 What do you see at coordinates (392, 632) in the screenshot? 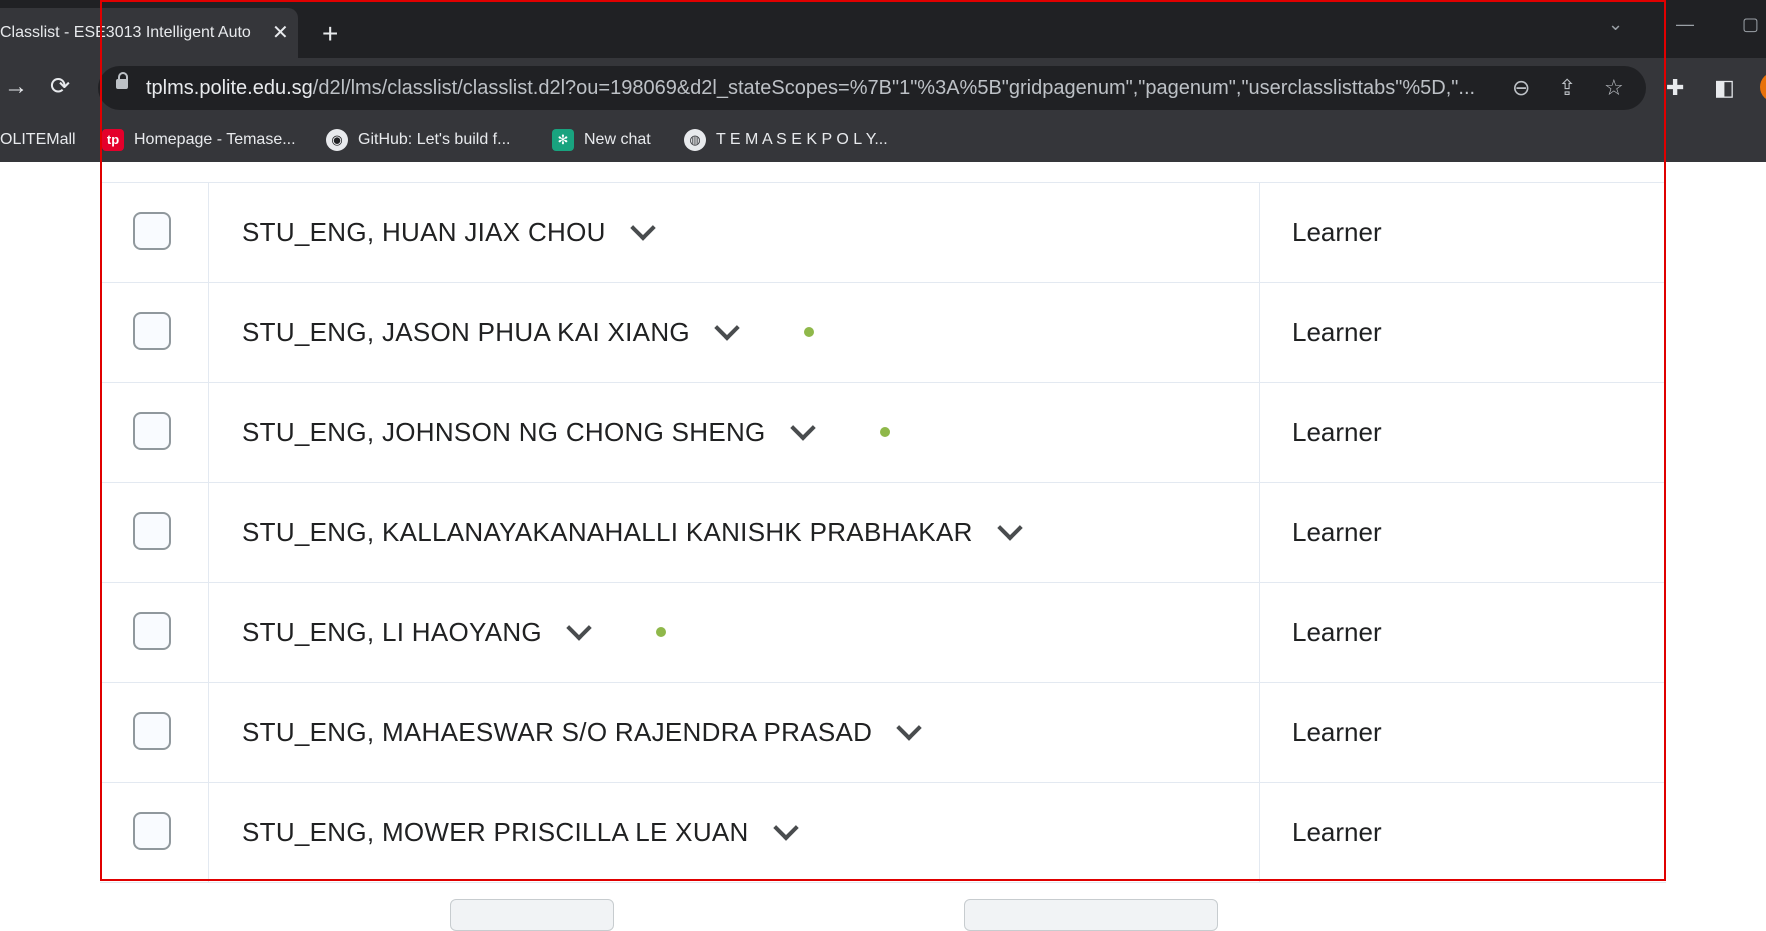
I see `user-name-link: STU_ENG, LI HAOYANG` at bounding box center [392, 632].